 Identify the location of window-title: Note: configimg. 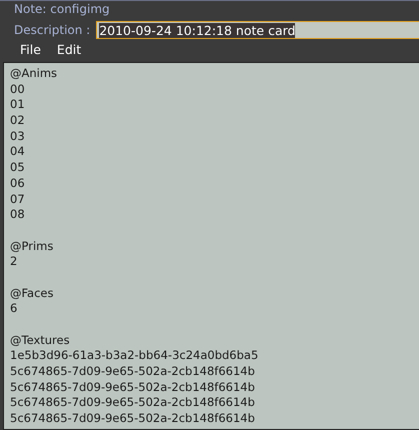
(62, 9).